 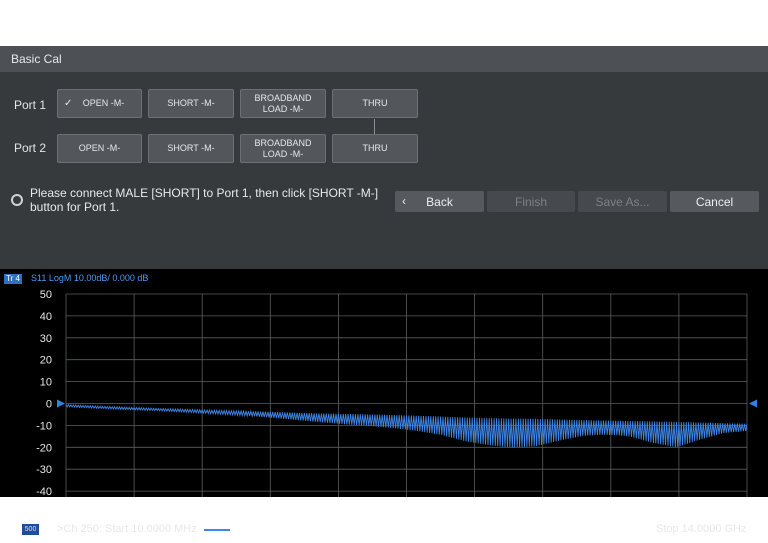 What do you see at coordinates (17, 200) in the screenshot?
I see `status-circle-icon` at bounding box center [17, 200].